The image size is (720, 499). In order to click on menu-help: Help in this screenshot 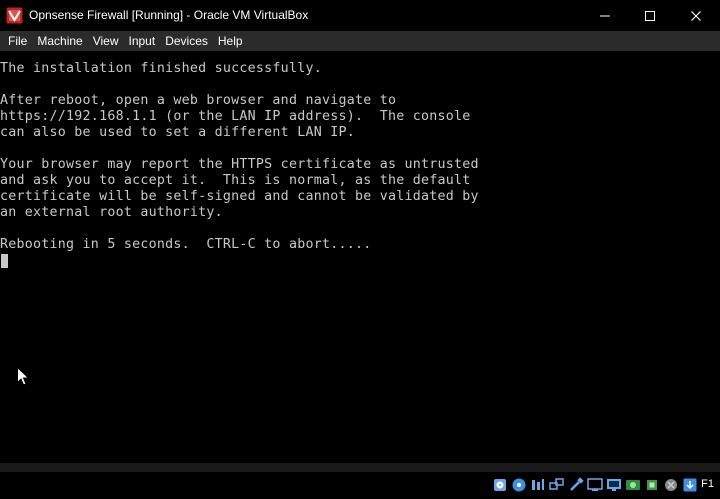, I will do `click(230, 41)`.